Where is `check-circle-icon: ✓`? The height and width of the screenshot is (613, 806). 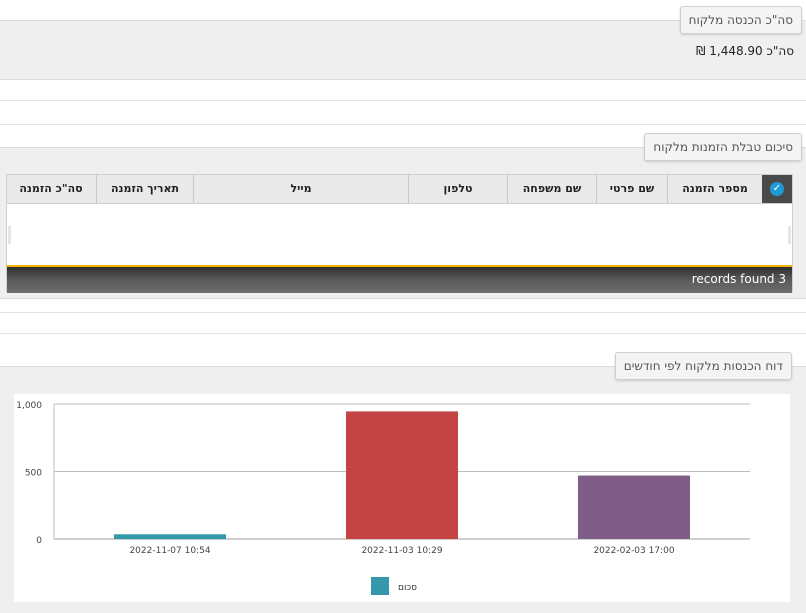 check-circle-icon: ✓ is located at coordinates (777, 189).